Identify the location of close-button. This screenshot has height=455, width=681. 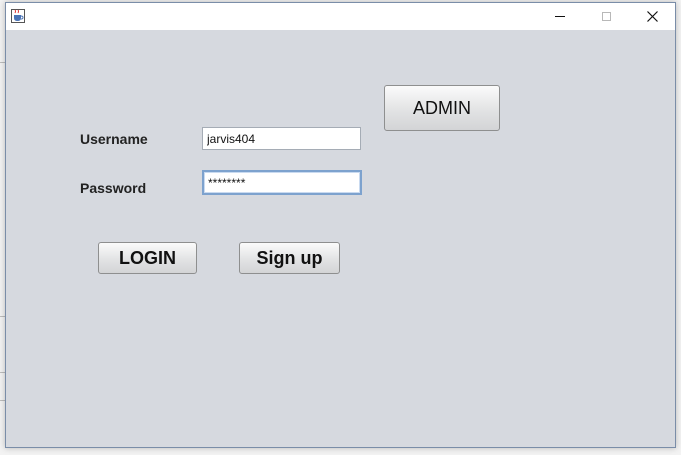
(652, 16).